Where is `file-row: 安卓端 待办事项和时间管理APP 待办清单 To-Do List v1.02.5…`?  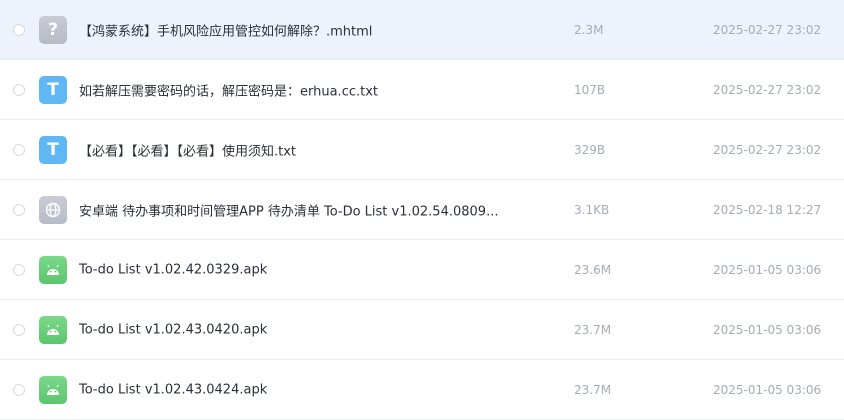 file-row: 安卓端 待办事项和时间管理APP 待办清单 To-Do List v1.02.5… is located at coordinates (422, 210).